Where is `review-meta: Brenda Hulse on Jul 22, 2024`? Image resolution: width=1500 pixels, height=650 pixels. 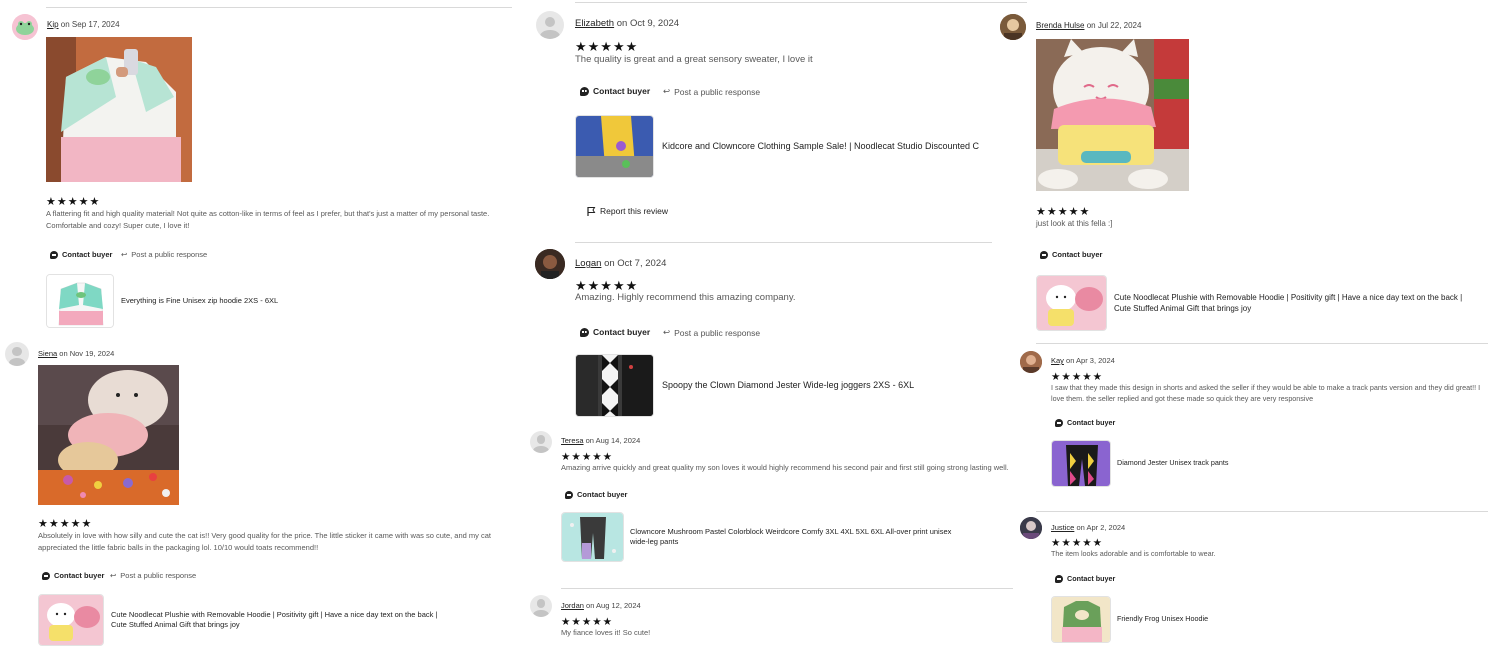 review-meta: Brenda Hulse on Jul 22, 2024 is located at coordinates (1088, 25).